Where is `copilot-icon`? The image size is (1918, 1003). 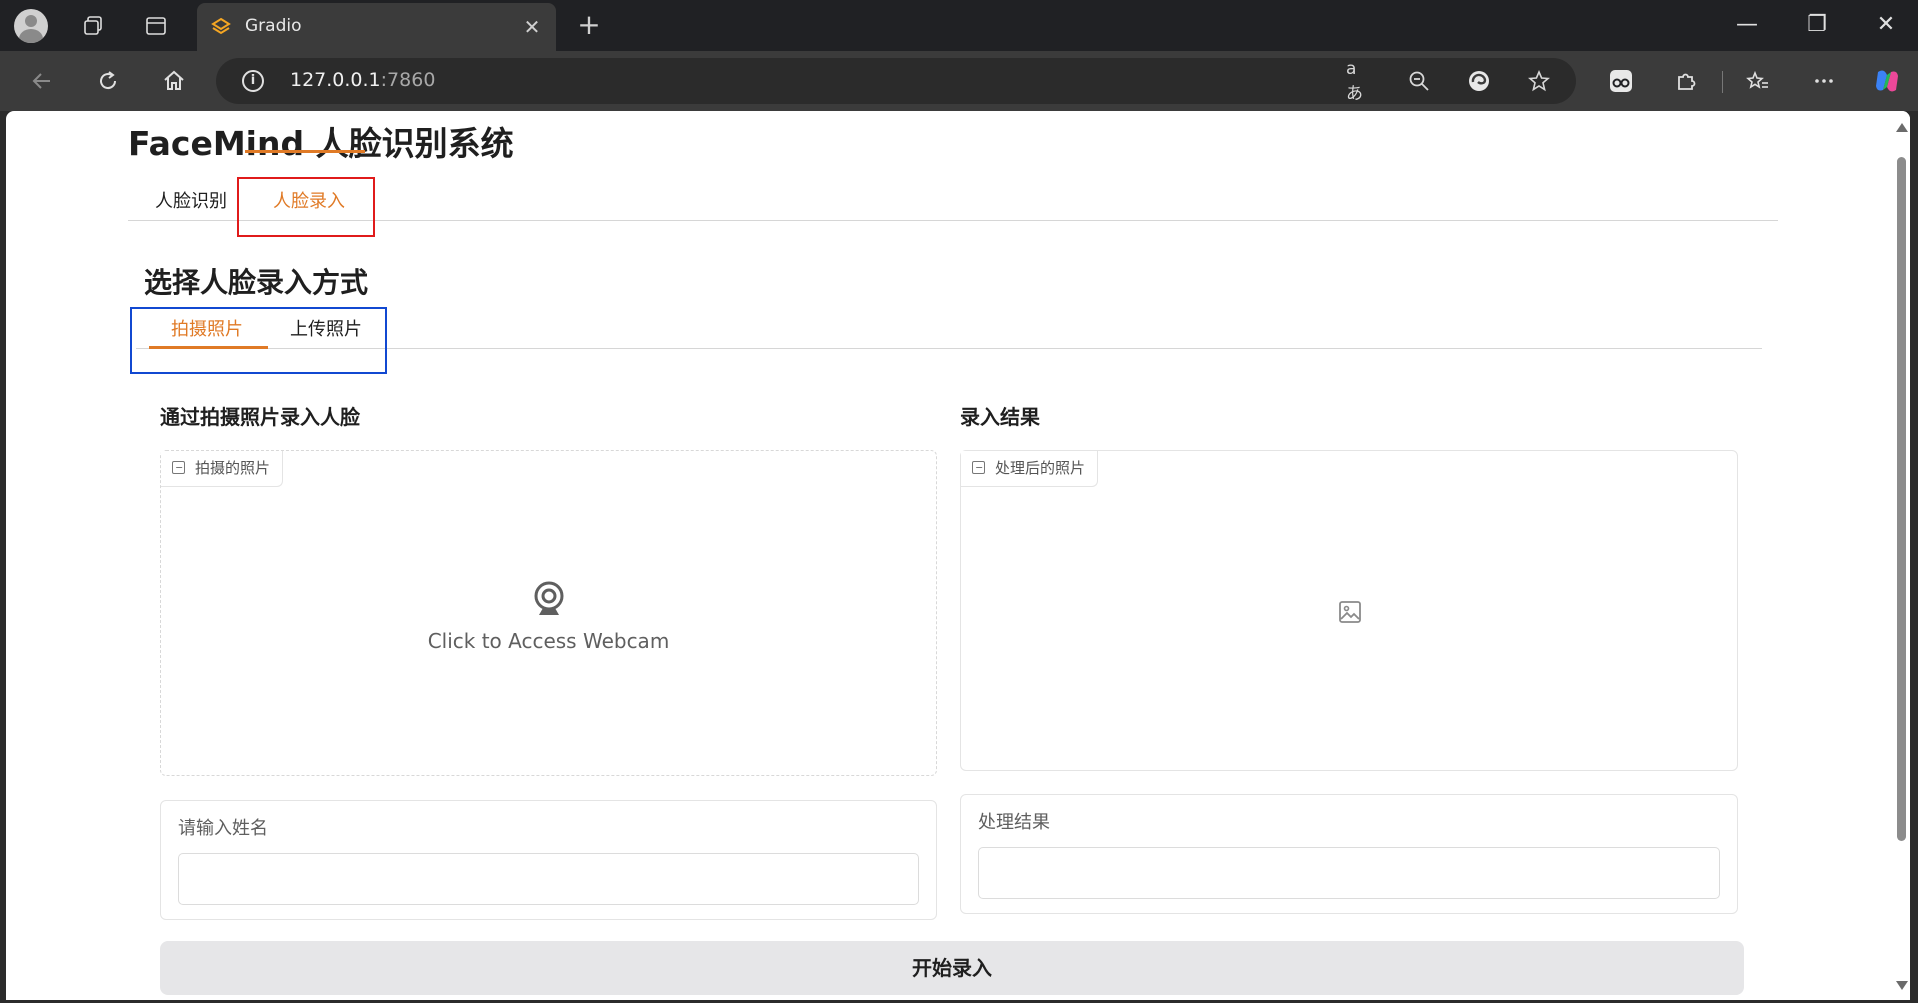 copilot-icon is located at coordinates (1887, 81).